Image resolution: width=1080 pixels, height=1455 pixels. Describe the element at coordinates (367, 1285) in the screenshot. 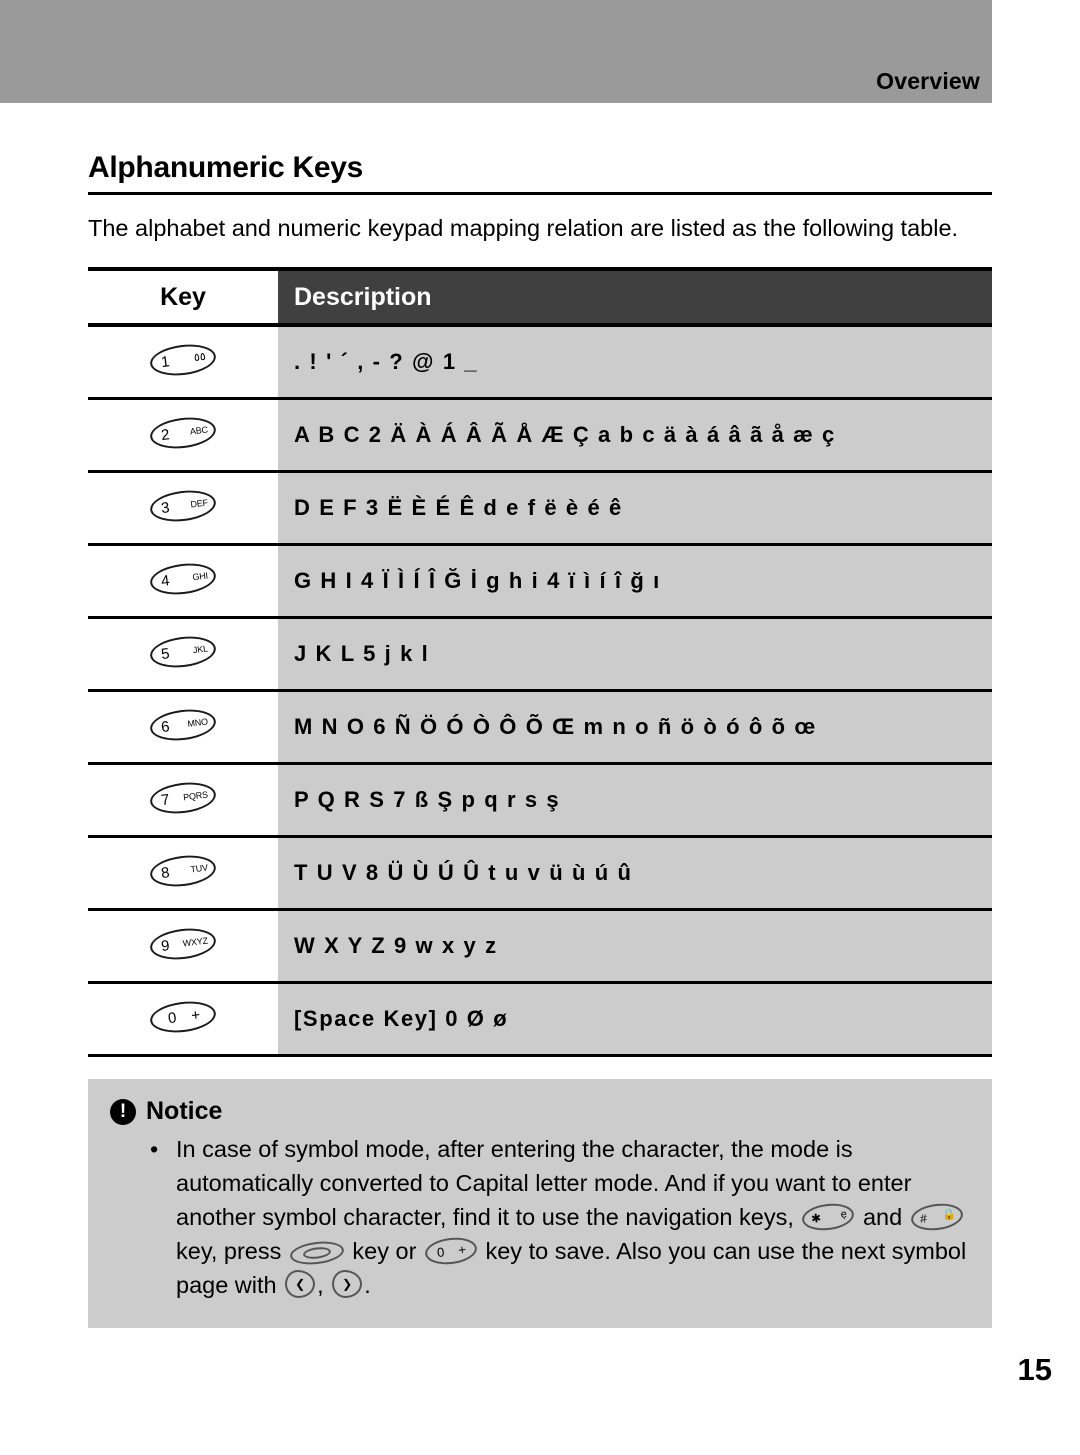

I see `notice-text-7: .` at that location.